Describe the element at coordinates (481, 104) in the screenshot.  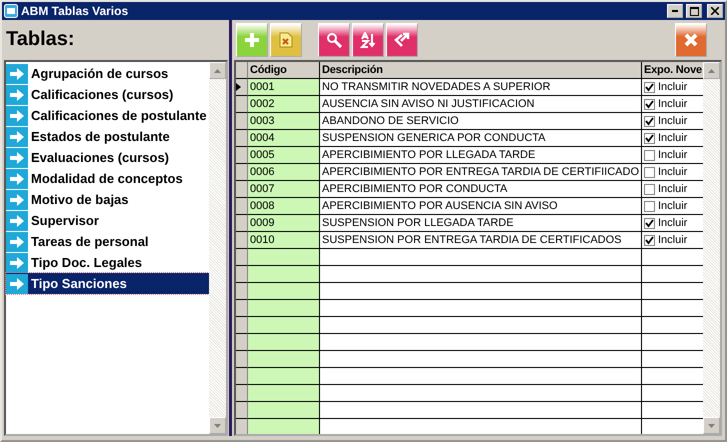
I see `table-cell: AUSENCIA SIN AVISO NI JUSTIFICACION` at that location.